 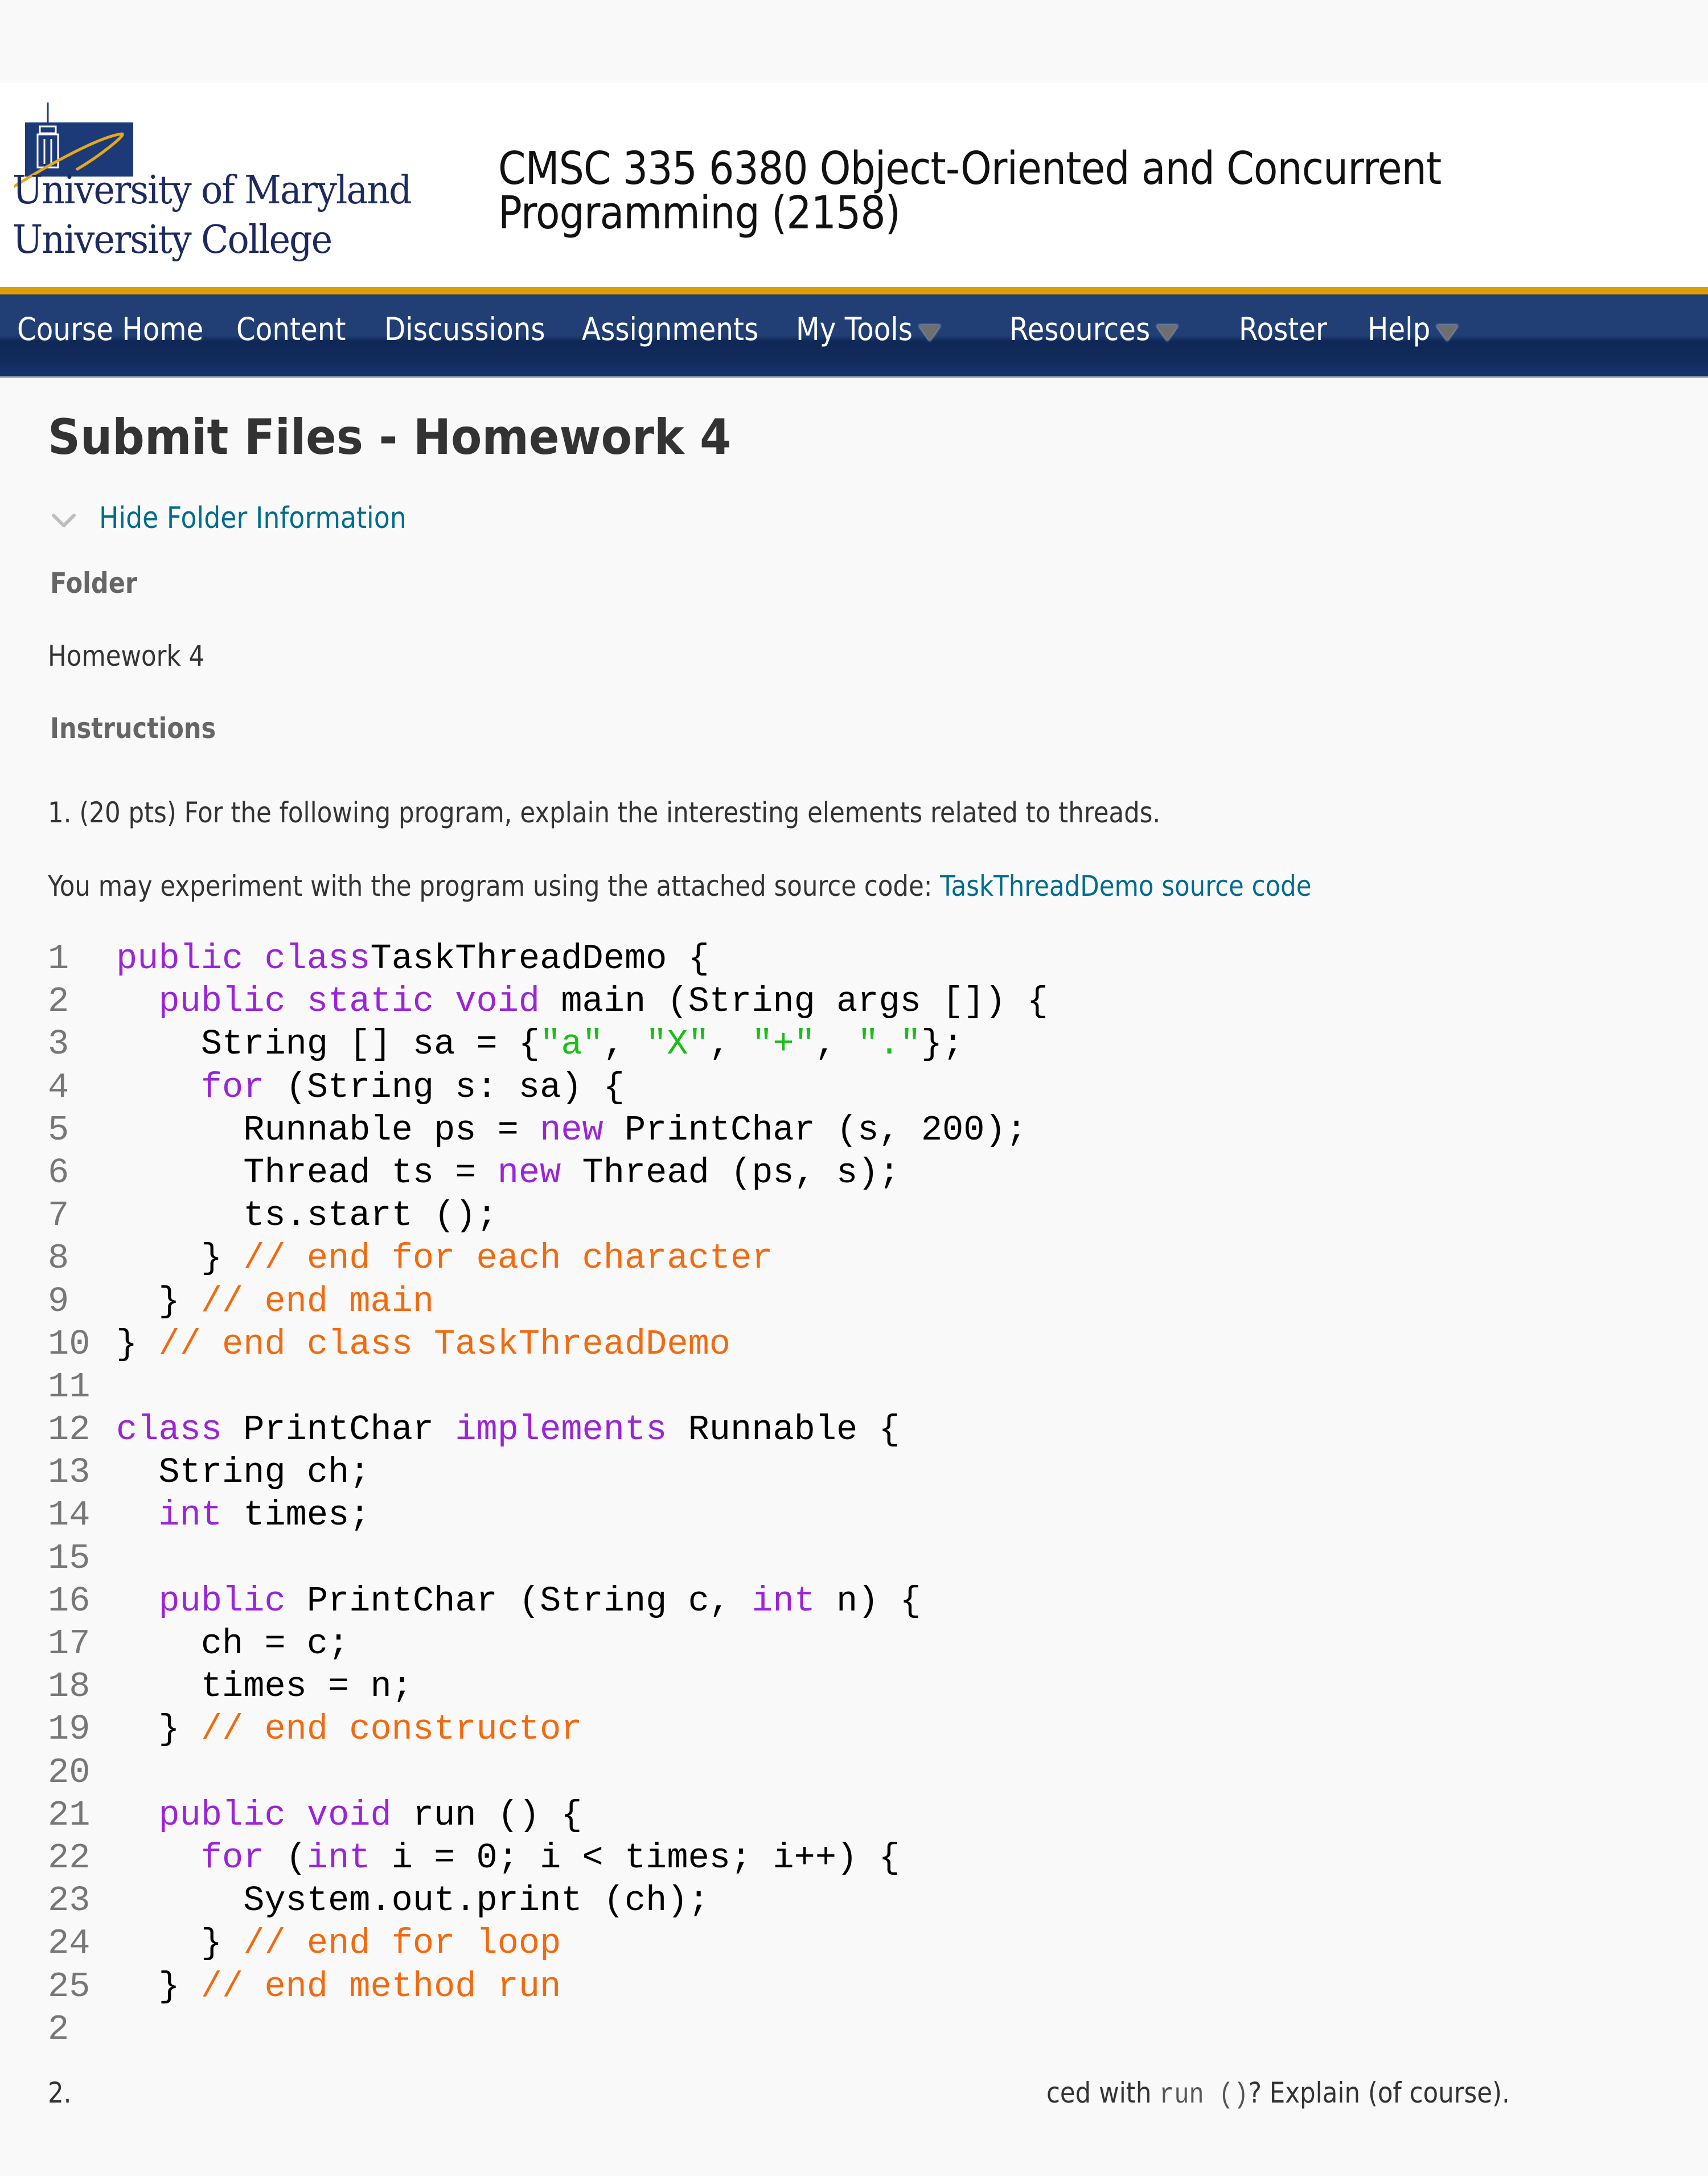 What do you see at coordinates (390, 438) in the screenshot?
I see `page-title: Submit Files - Homework 4` at bounding box center [390, 438].